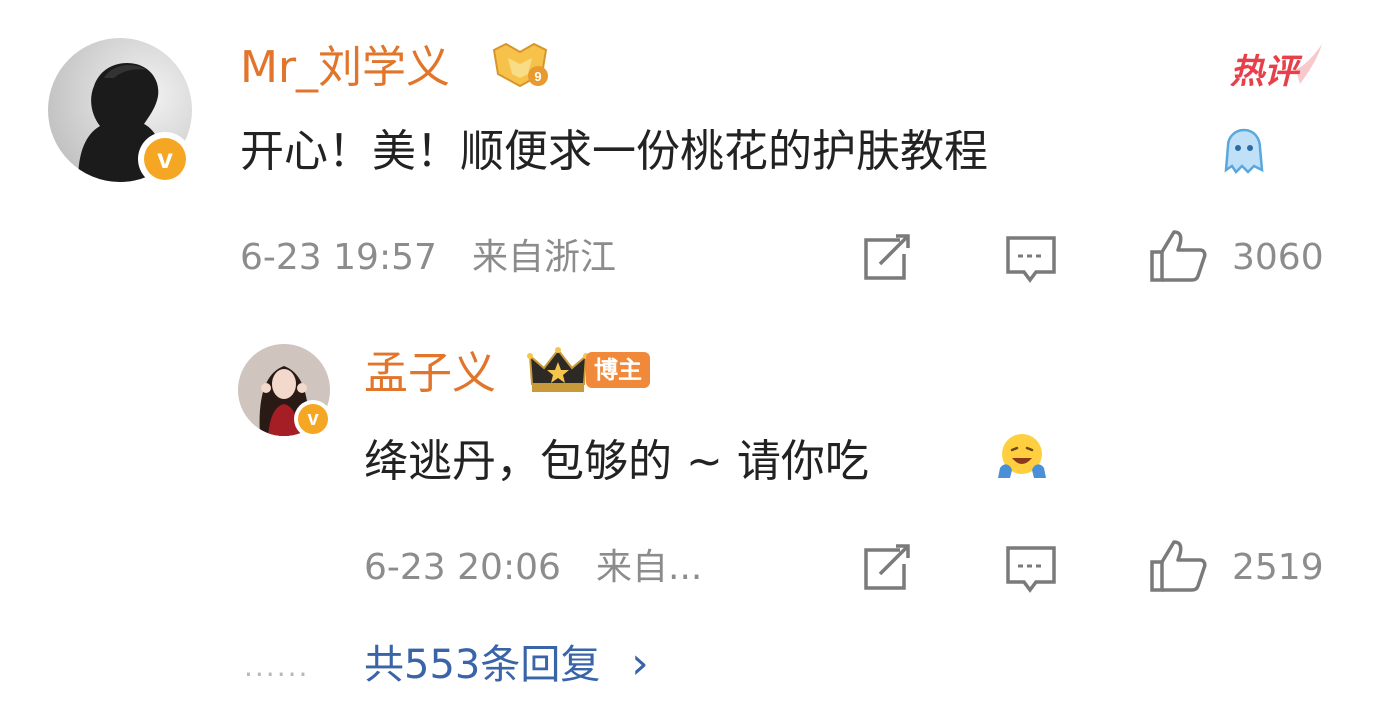  I want to click on like-count-main: 3060, so click(1278, 257).